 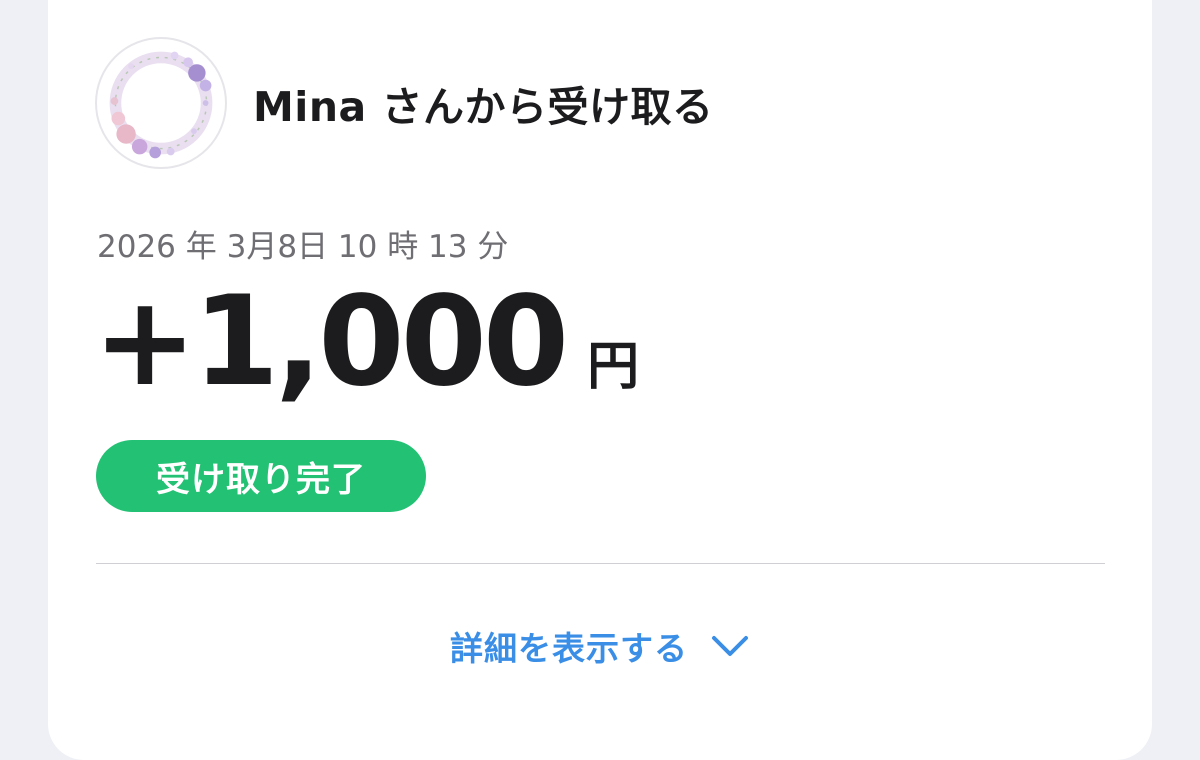 I want to click on amount-row: +1,000 円, so click(x=366, y=342).